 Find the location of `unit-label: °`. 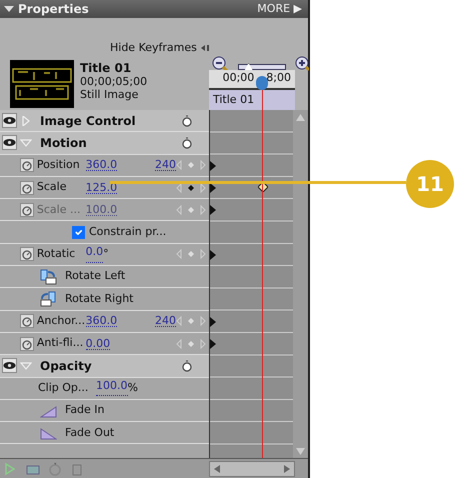

unit-label: ° is located at coordinates (106, 254).